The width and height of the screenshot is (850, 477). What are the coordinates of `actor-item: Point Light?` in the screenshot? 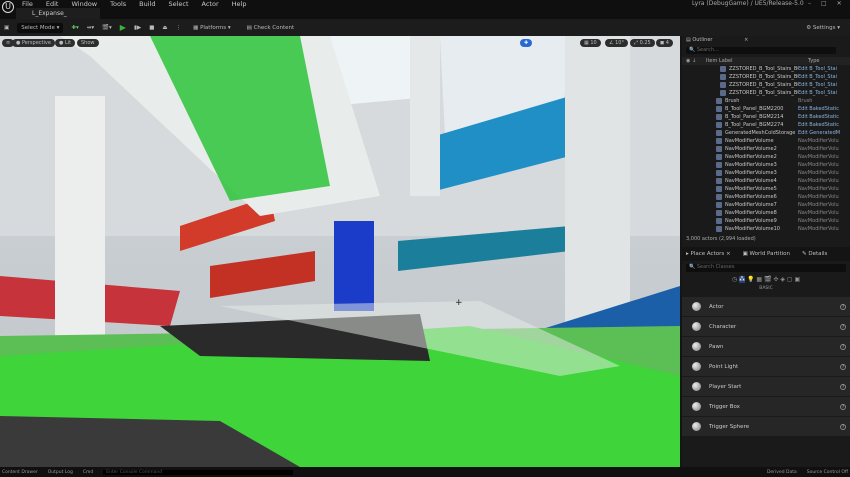 It's located at (766, 366).